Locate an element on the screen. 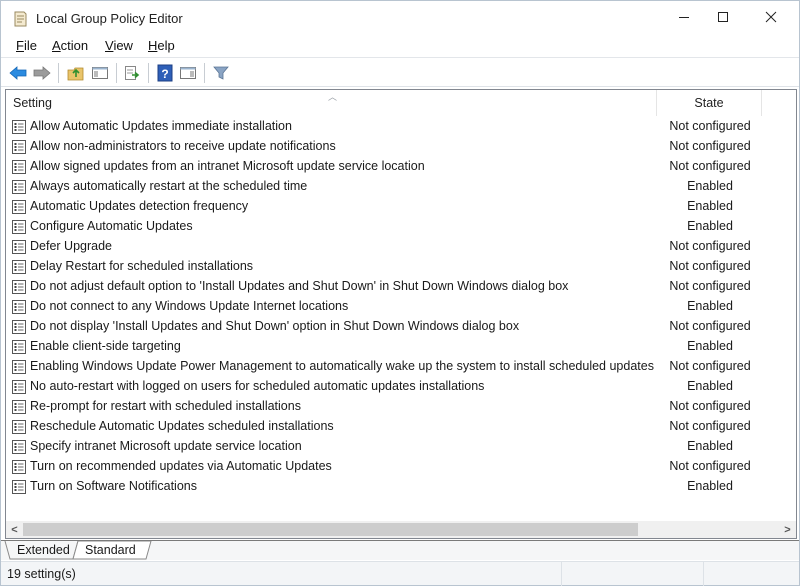  export-list-icon is located at coordinates (132, 73).